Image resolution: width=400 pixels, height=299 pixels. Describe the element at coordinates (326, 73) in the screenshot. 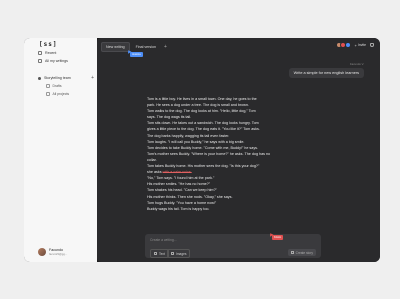

I see `user-prompt-bubble: Write a simple for new english learners` at that location.